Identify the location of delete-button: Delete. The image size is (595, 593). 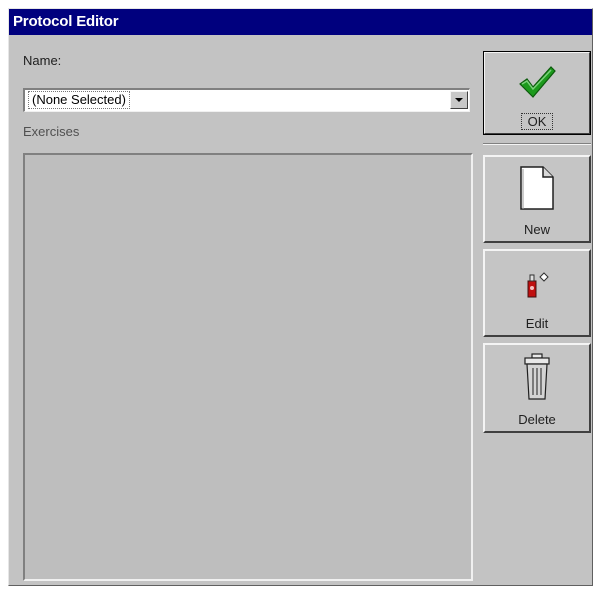
(537, 388).